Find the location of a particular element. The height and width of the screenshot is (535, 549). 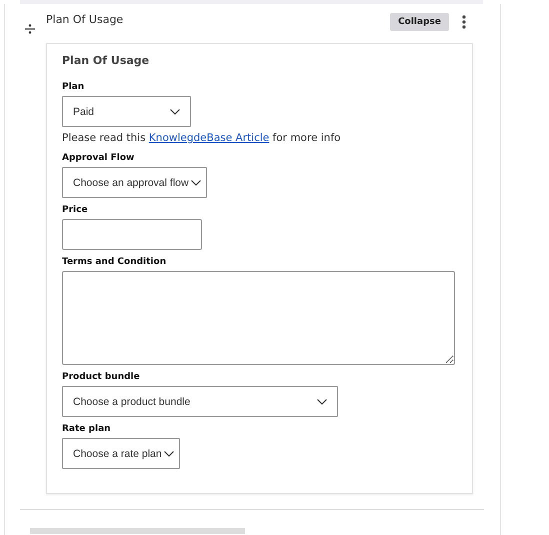

field-label: Product bundle is located at coordinates (101, 377).